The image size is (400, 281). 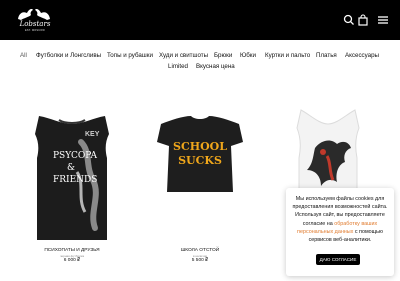 I want to click on logo-wordmark: Lobstars, so click(x=35, y=24).